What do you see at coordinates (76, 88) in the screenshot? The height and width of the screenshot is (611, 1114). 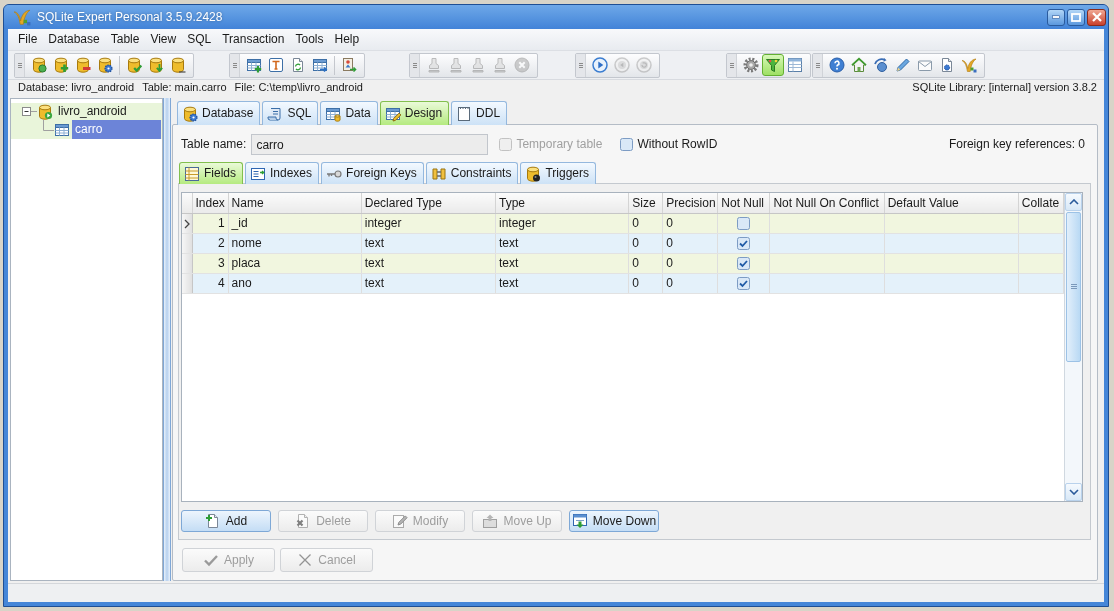 I see `info-text: Database: livro_android` at bounding box center [76, 88].